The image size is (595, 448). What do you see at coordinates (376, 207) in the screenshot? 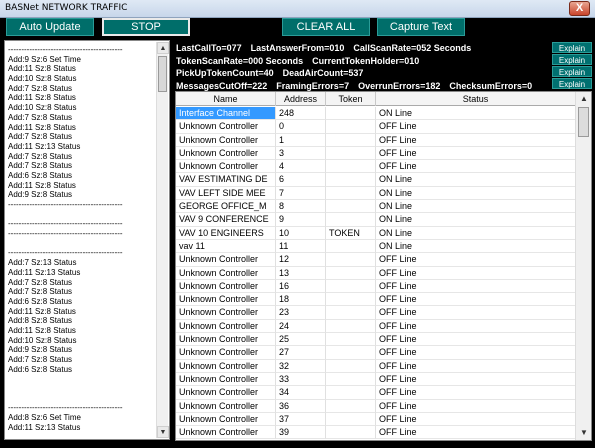
I see `table-row: GEORGE OFFICE_M 8 ON Line` at bounding box center [376, 207].